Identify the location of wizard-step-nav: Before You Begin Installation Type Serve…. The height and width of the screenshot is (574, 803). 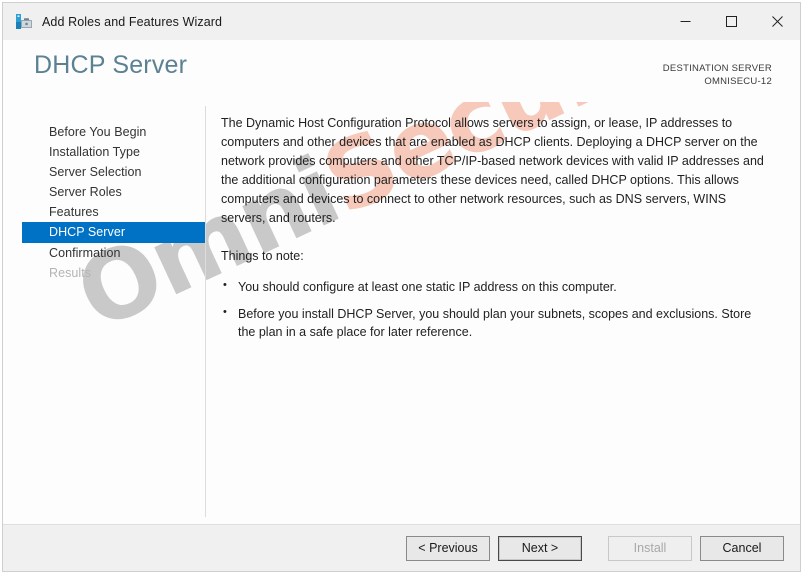
(104, 202).